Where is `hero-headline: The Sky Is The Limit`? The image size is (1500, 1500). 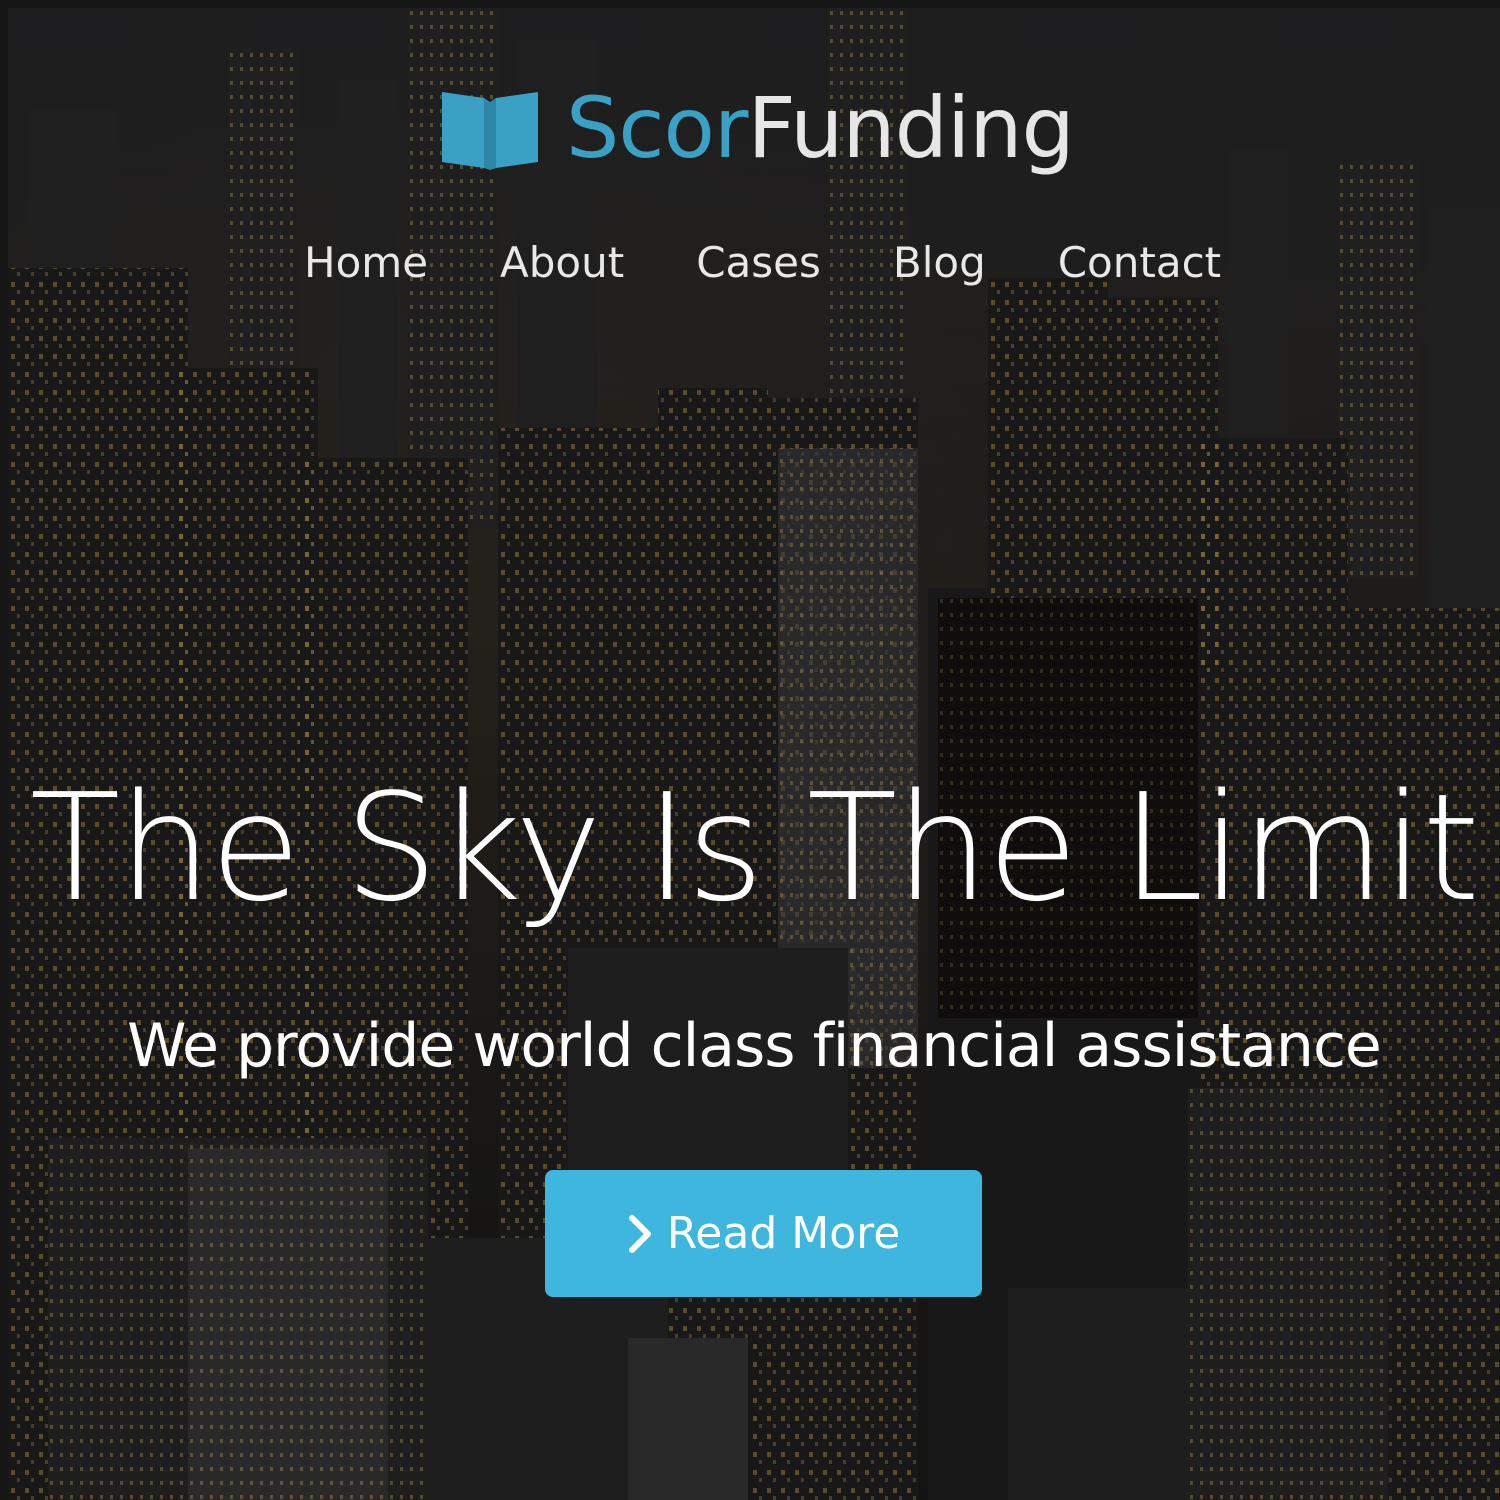 hero-headline: The Sky Is The Limit is located at coordinates (754, 848).